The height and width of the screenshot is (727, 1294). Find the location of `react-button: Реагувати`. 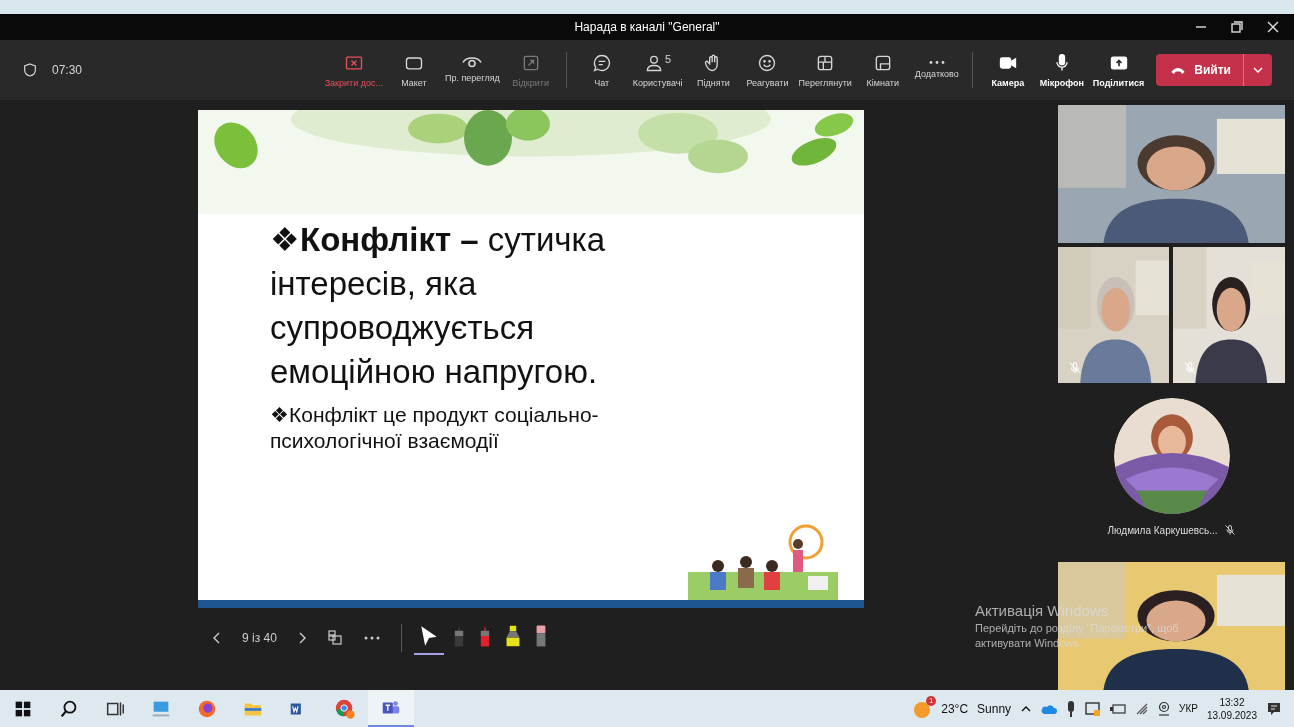

react-button: Реагувати is located at coordinates (767, 70).